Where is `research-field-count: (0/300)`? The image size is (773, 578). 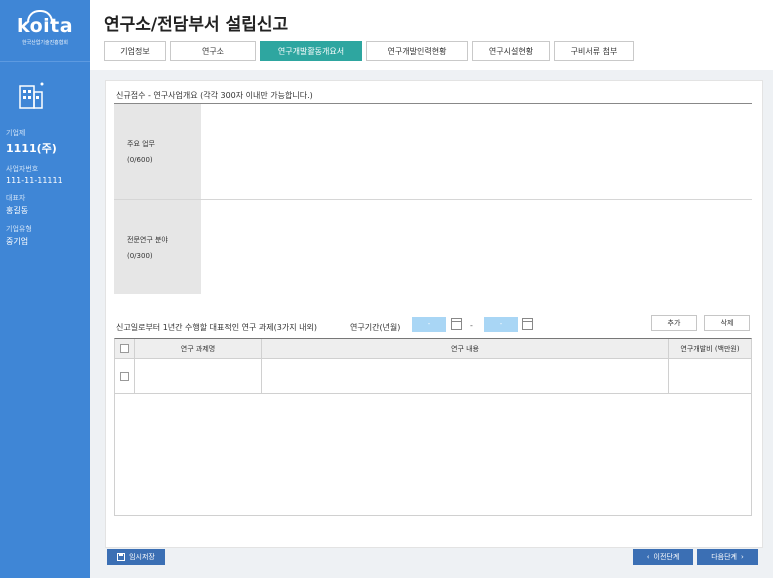
research-field-count: (0/300) is located at coordinates (140, 255).